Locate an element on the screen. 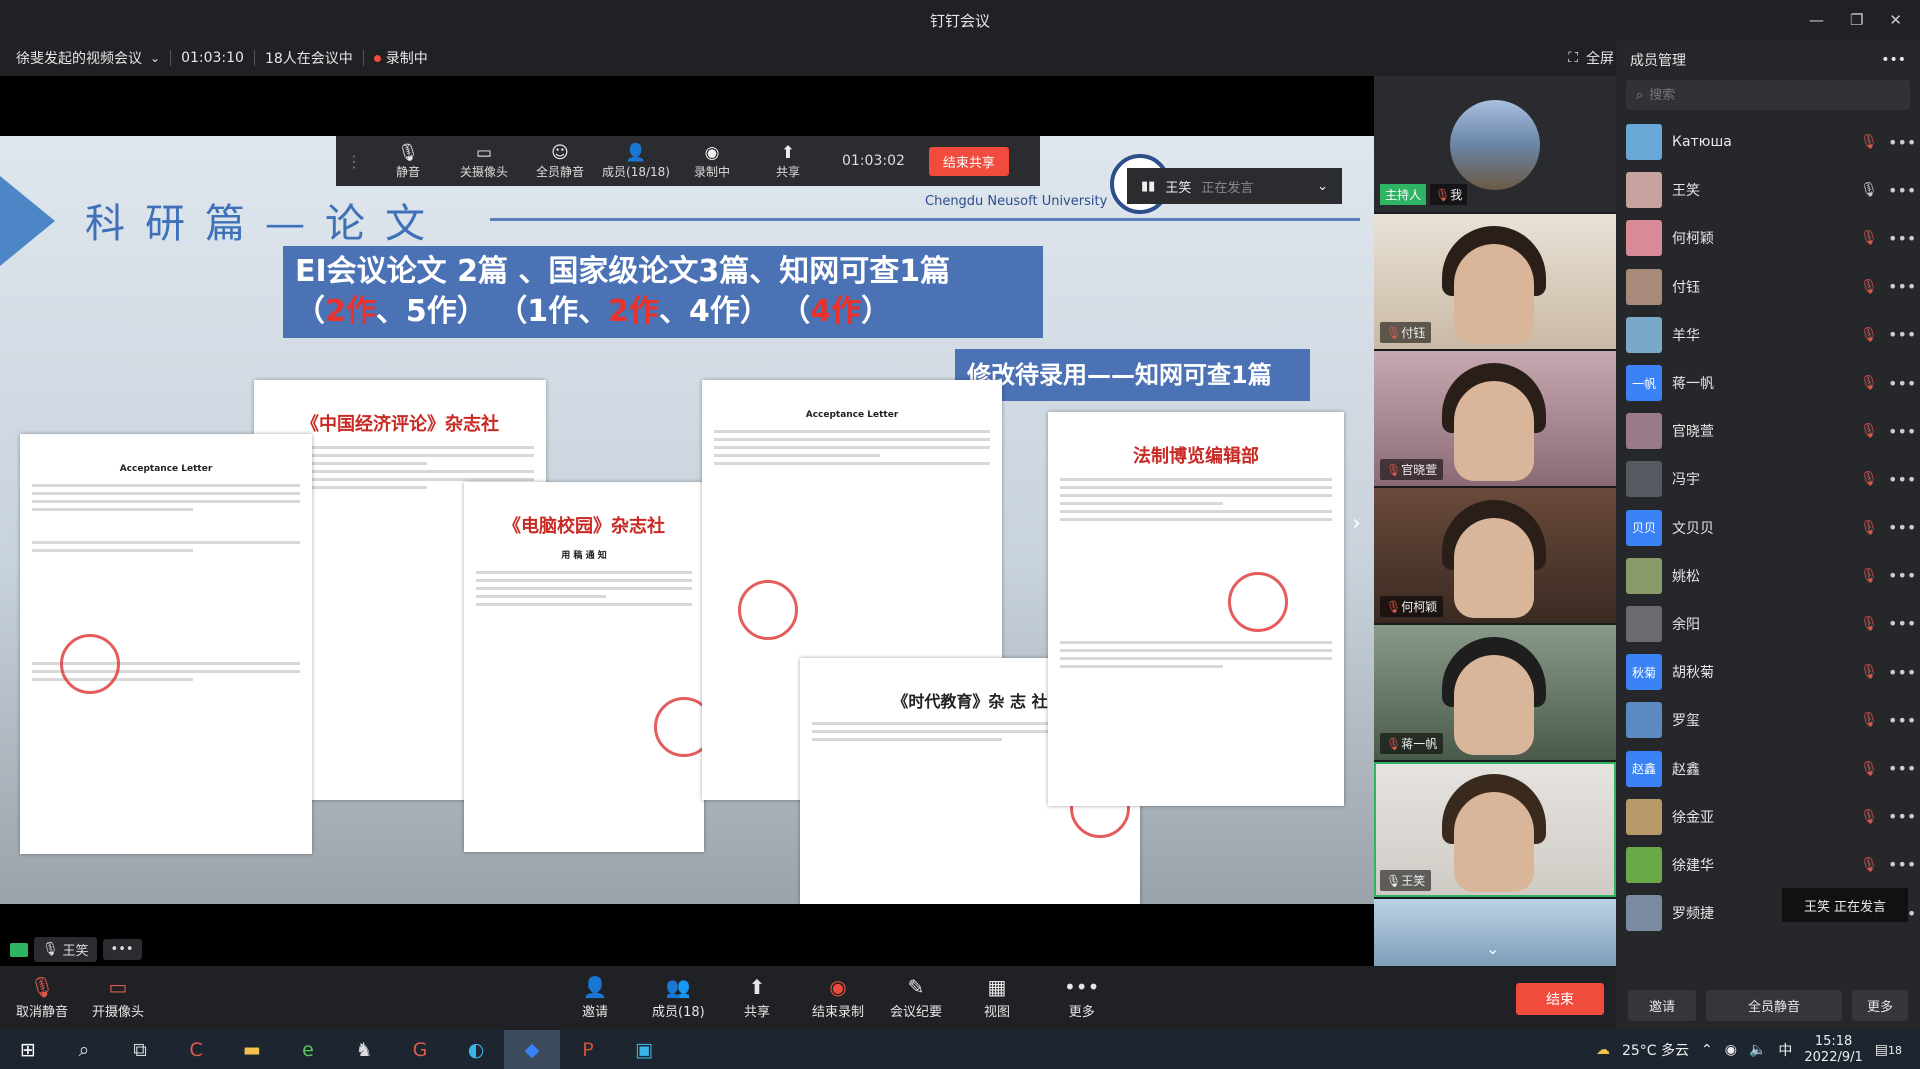 This screenshot has height=1069, width=1920. member-row: 徐金亚 🎙 ••• is located at coordinates (1768, 817).